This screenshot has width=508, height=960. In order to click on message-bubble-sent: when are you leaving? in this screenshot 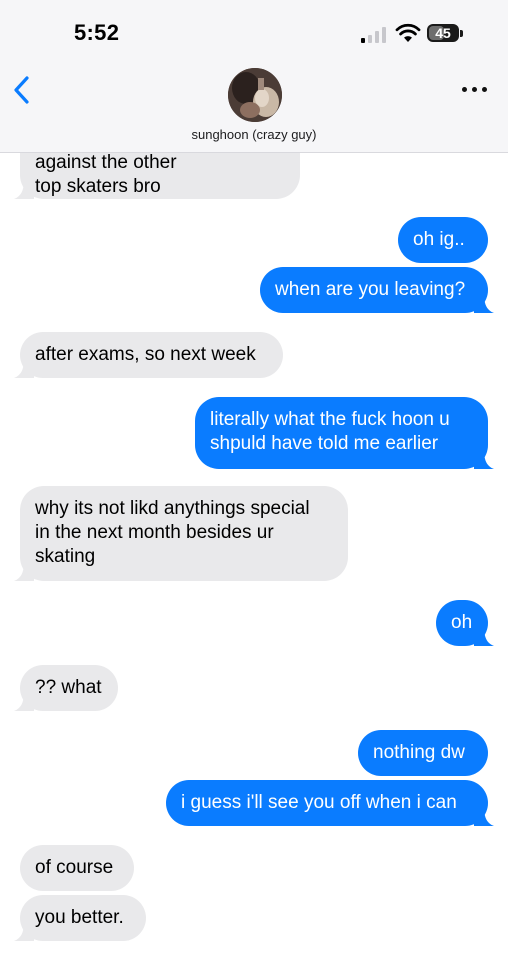, I will do `click(377, 290)`.